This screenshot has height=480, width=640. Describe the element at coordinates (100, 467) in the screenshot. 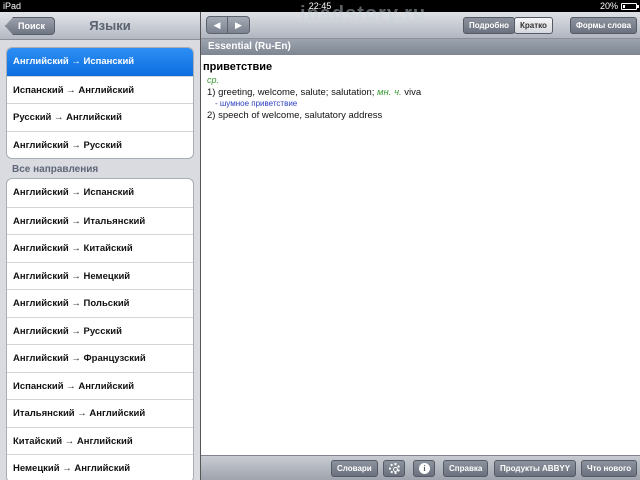

I see `direction-item: Немецкий → Английский` at that location.